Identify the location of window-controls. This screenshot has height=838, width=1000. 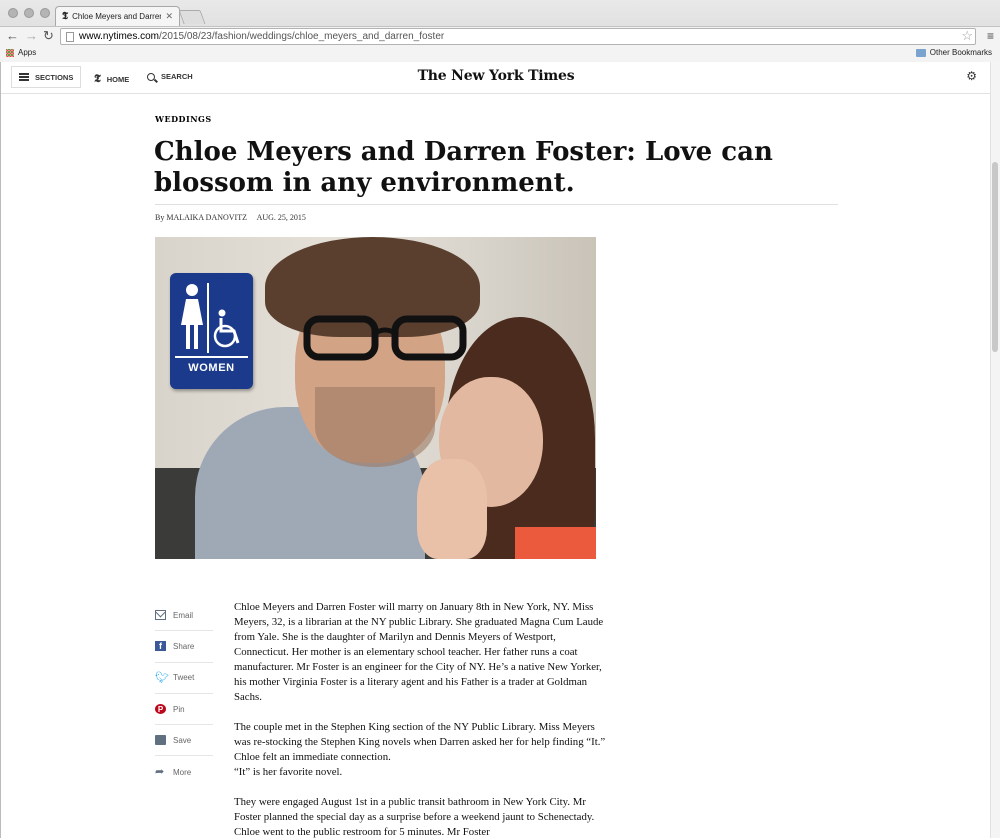
(29, 13).